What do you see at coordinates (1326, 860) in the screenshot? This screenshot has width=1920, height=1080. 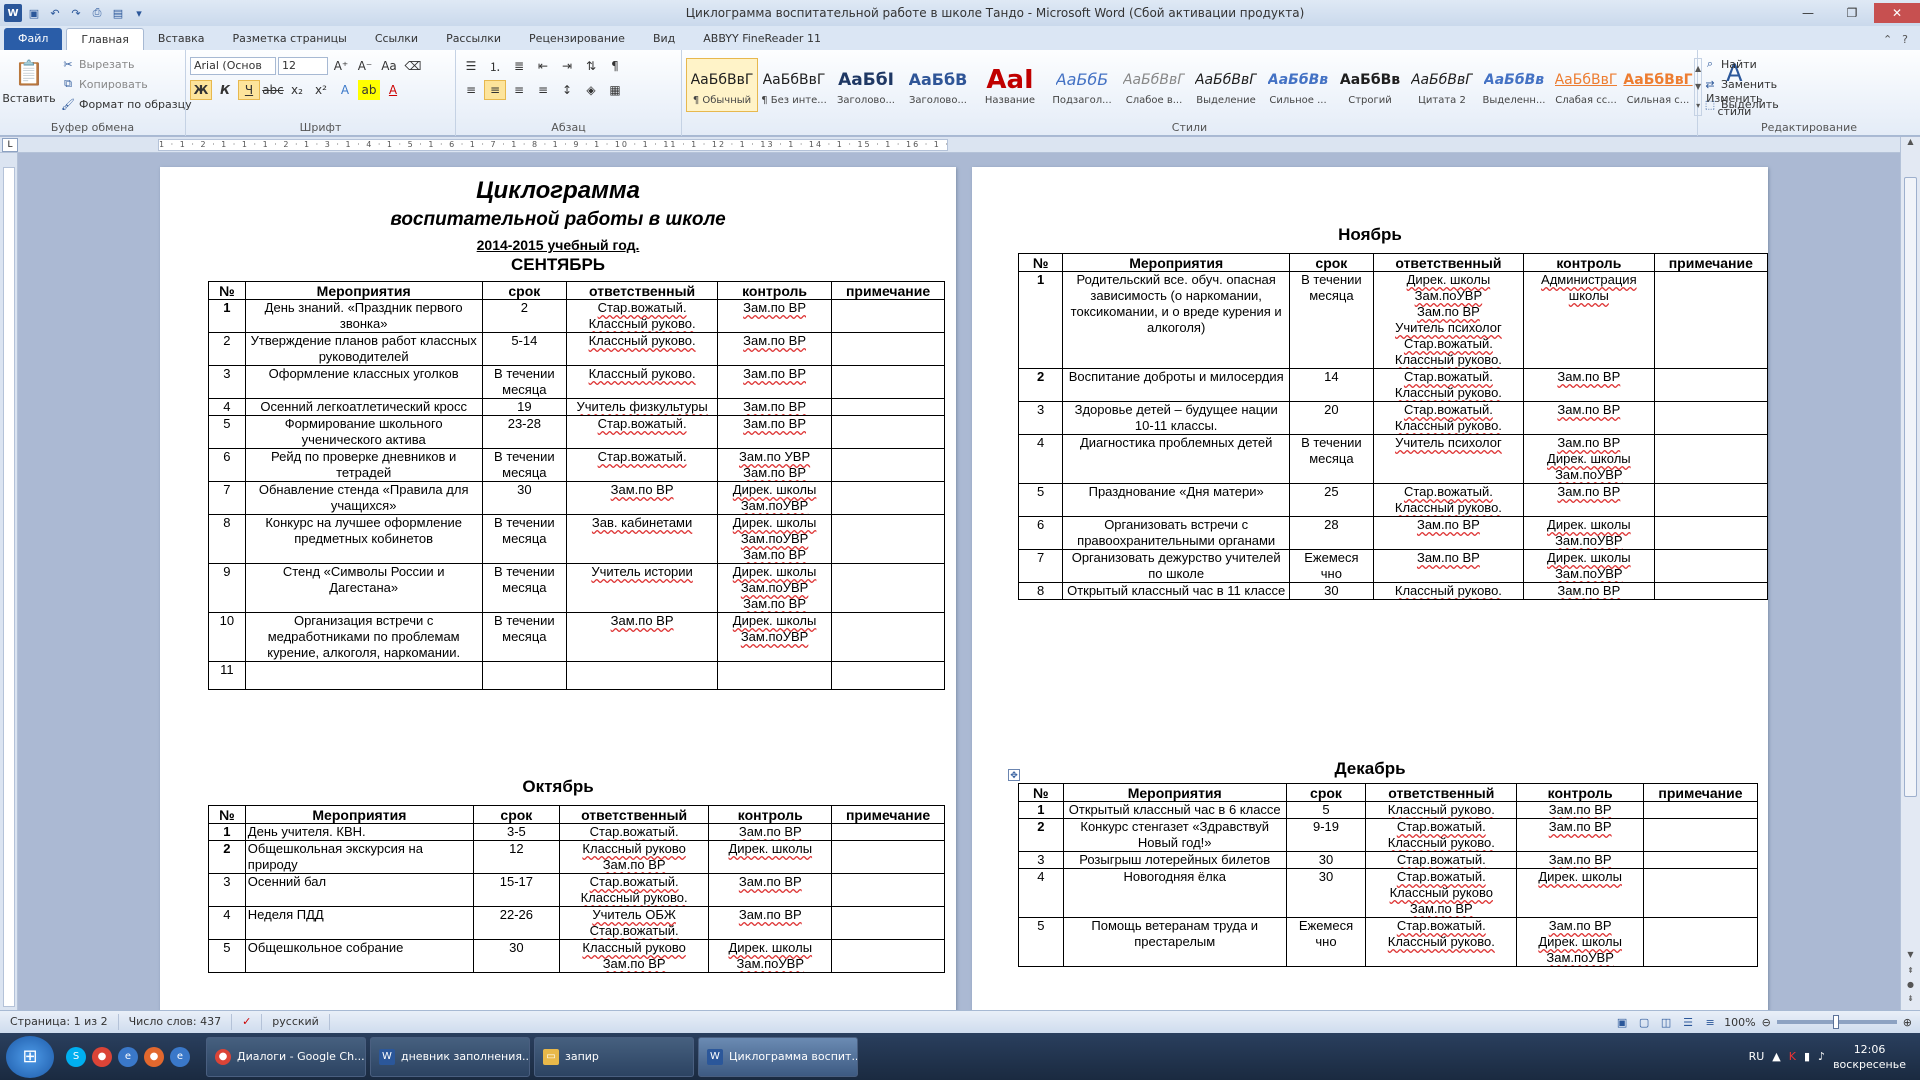 I see `deadline: 30` at bounding box center [1326, 860].